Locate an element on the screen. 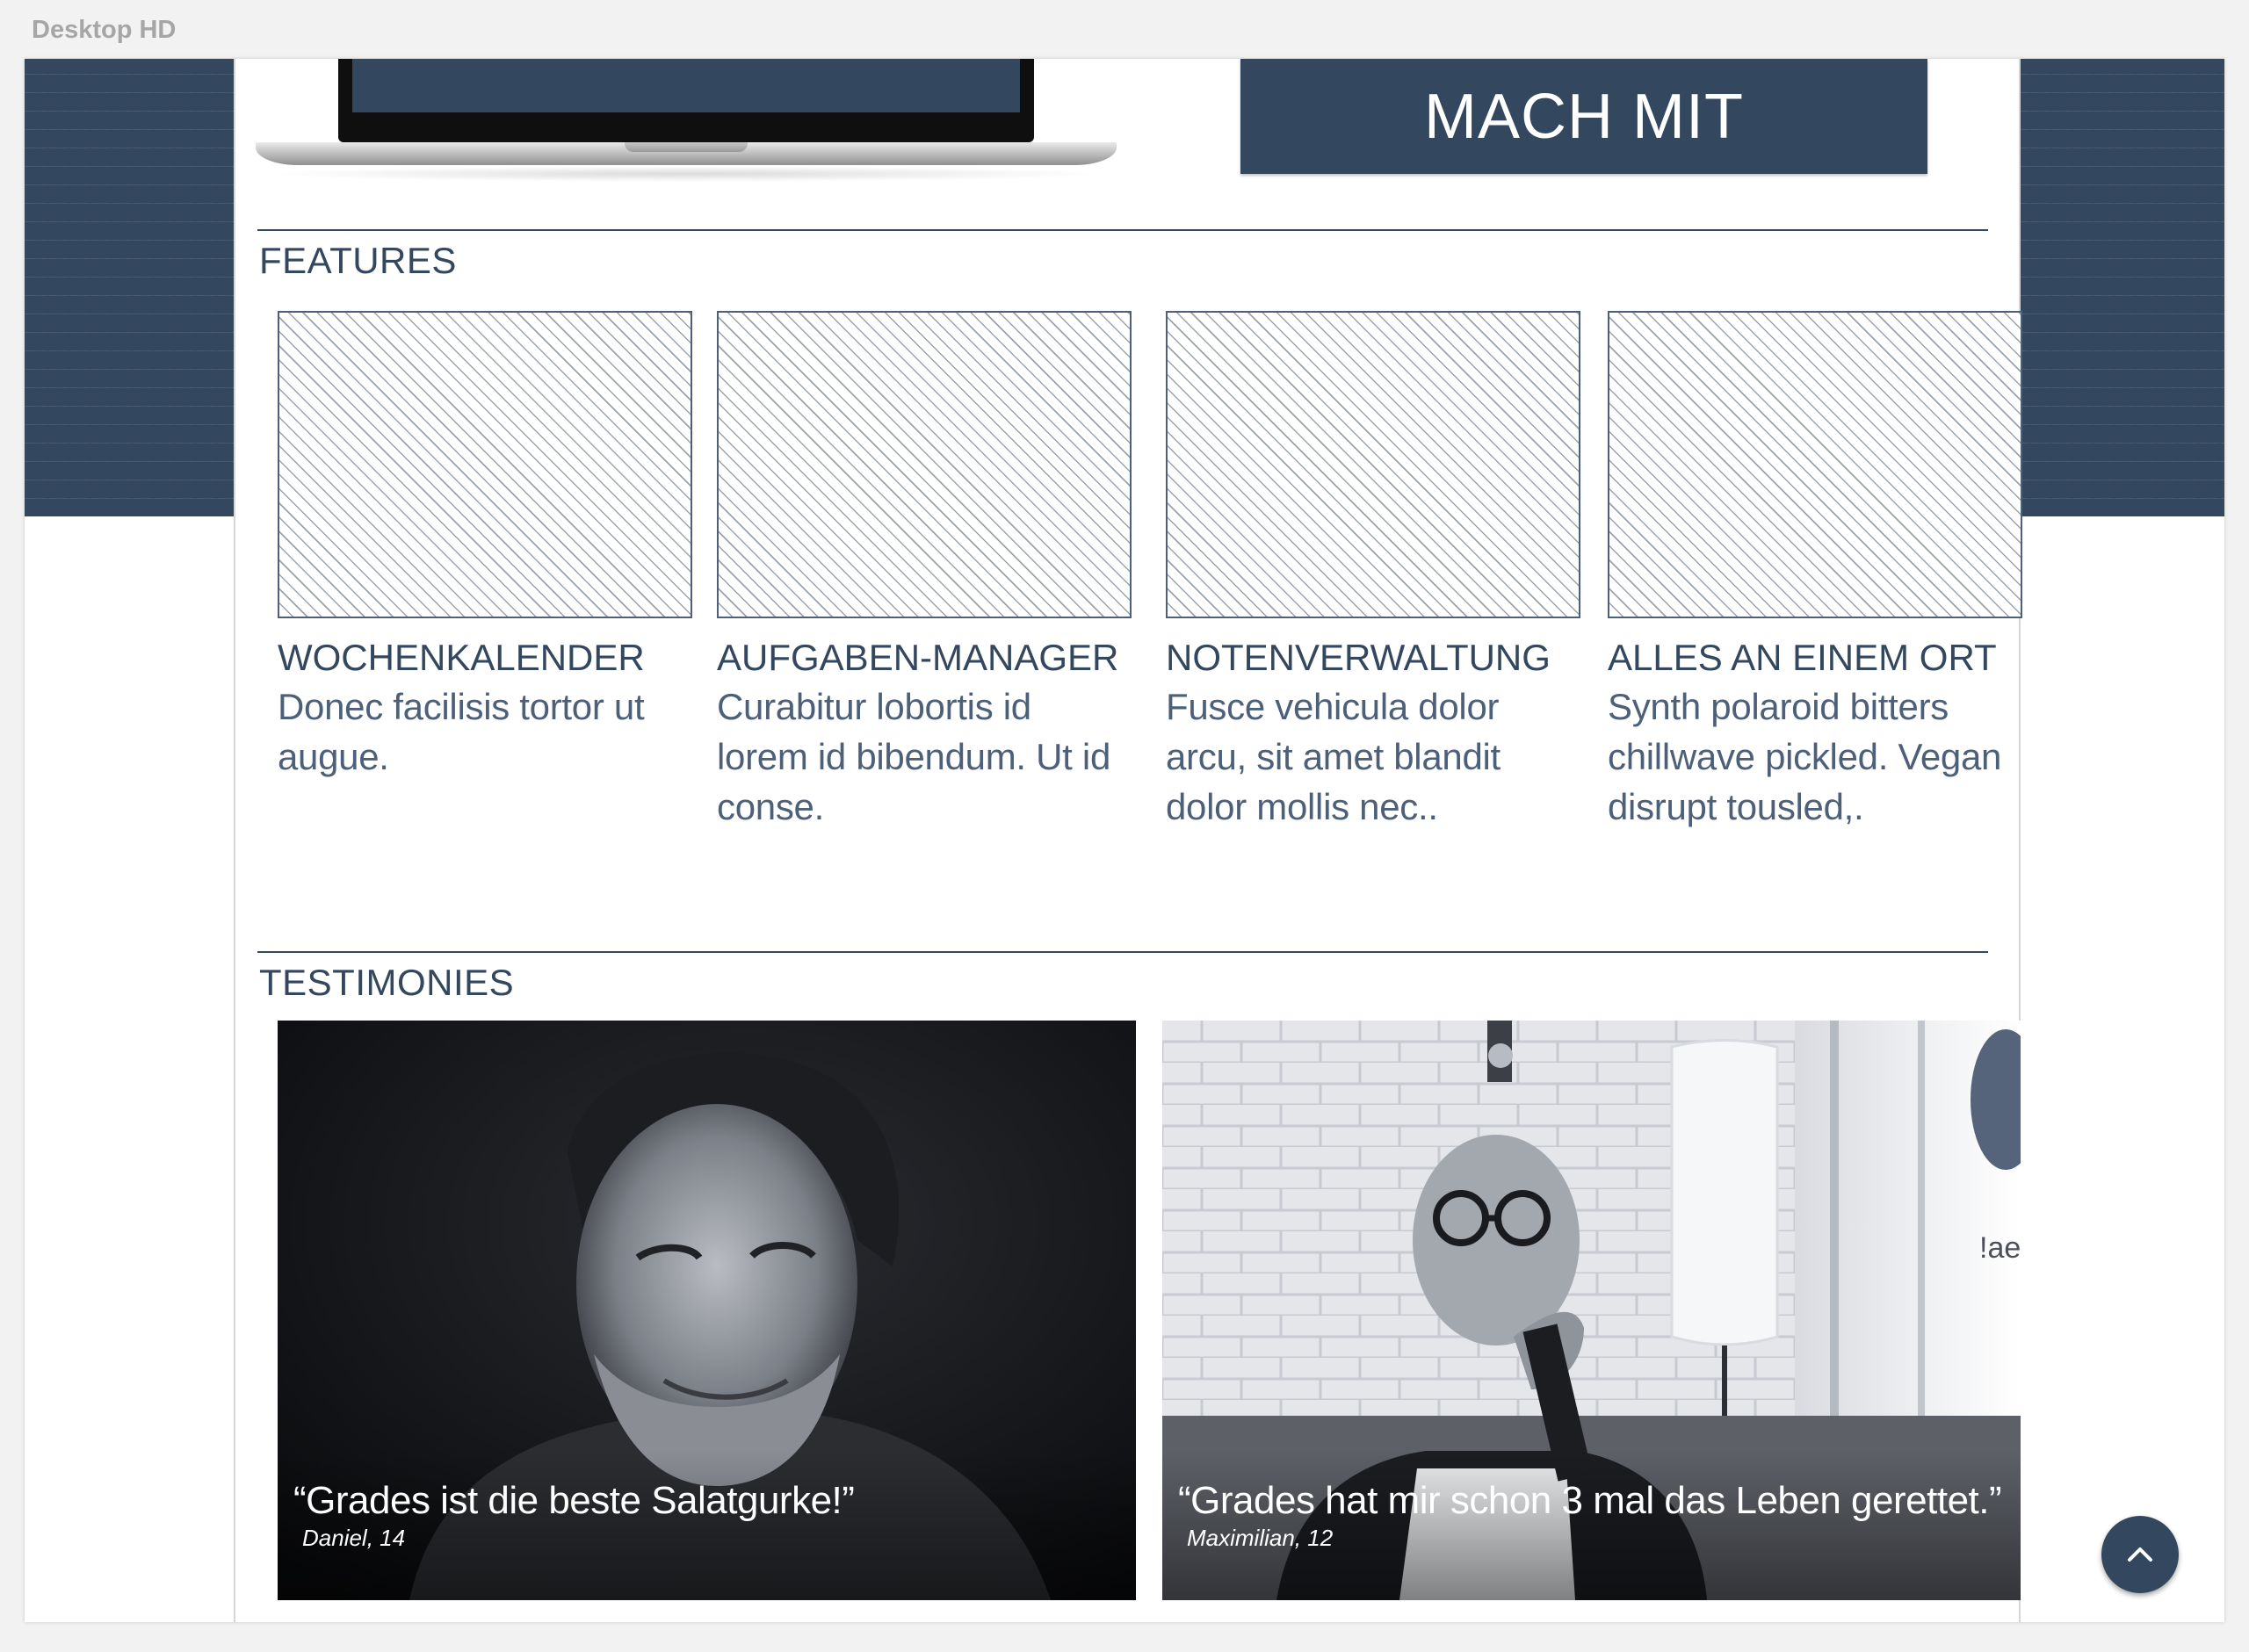 Image resolution: width=2249 pixels, height=1652 pixels. features-divider is located at coordinates (1122, 230).